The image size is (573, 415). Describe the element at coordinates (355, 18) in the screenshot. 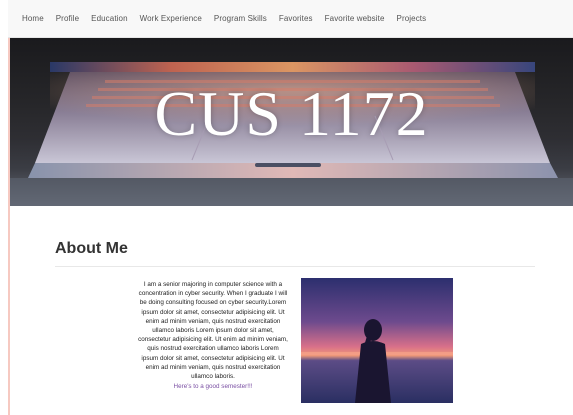

I see `nav-link-favorite-website: Favorite website` at that location.